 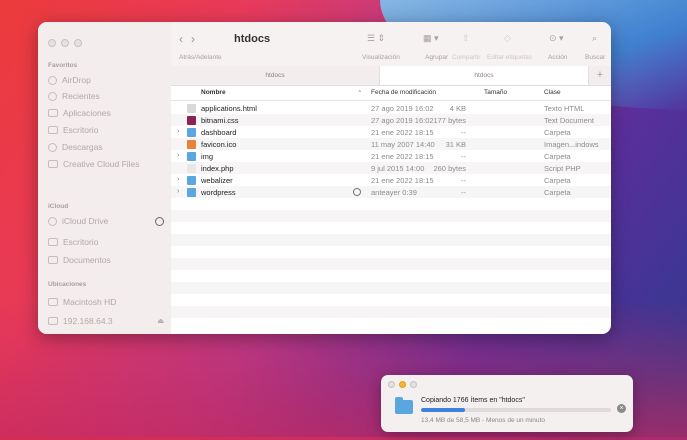 What do you see at coordinates (87, 260) in the screenshot?
I see `sidebar-item-label: Documentos` at bounding box center [87, 260].